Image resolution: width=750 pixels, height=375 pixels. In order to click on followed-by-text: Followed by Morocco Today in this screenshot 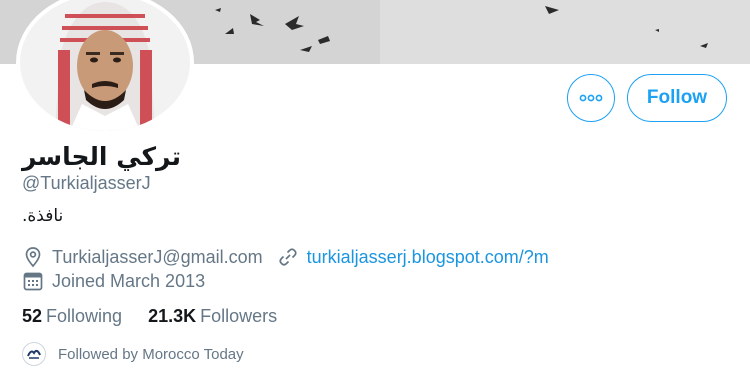, I will do `click(151, 354)`.